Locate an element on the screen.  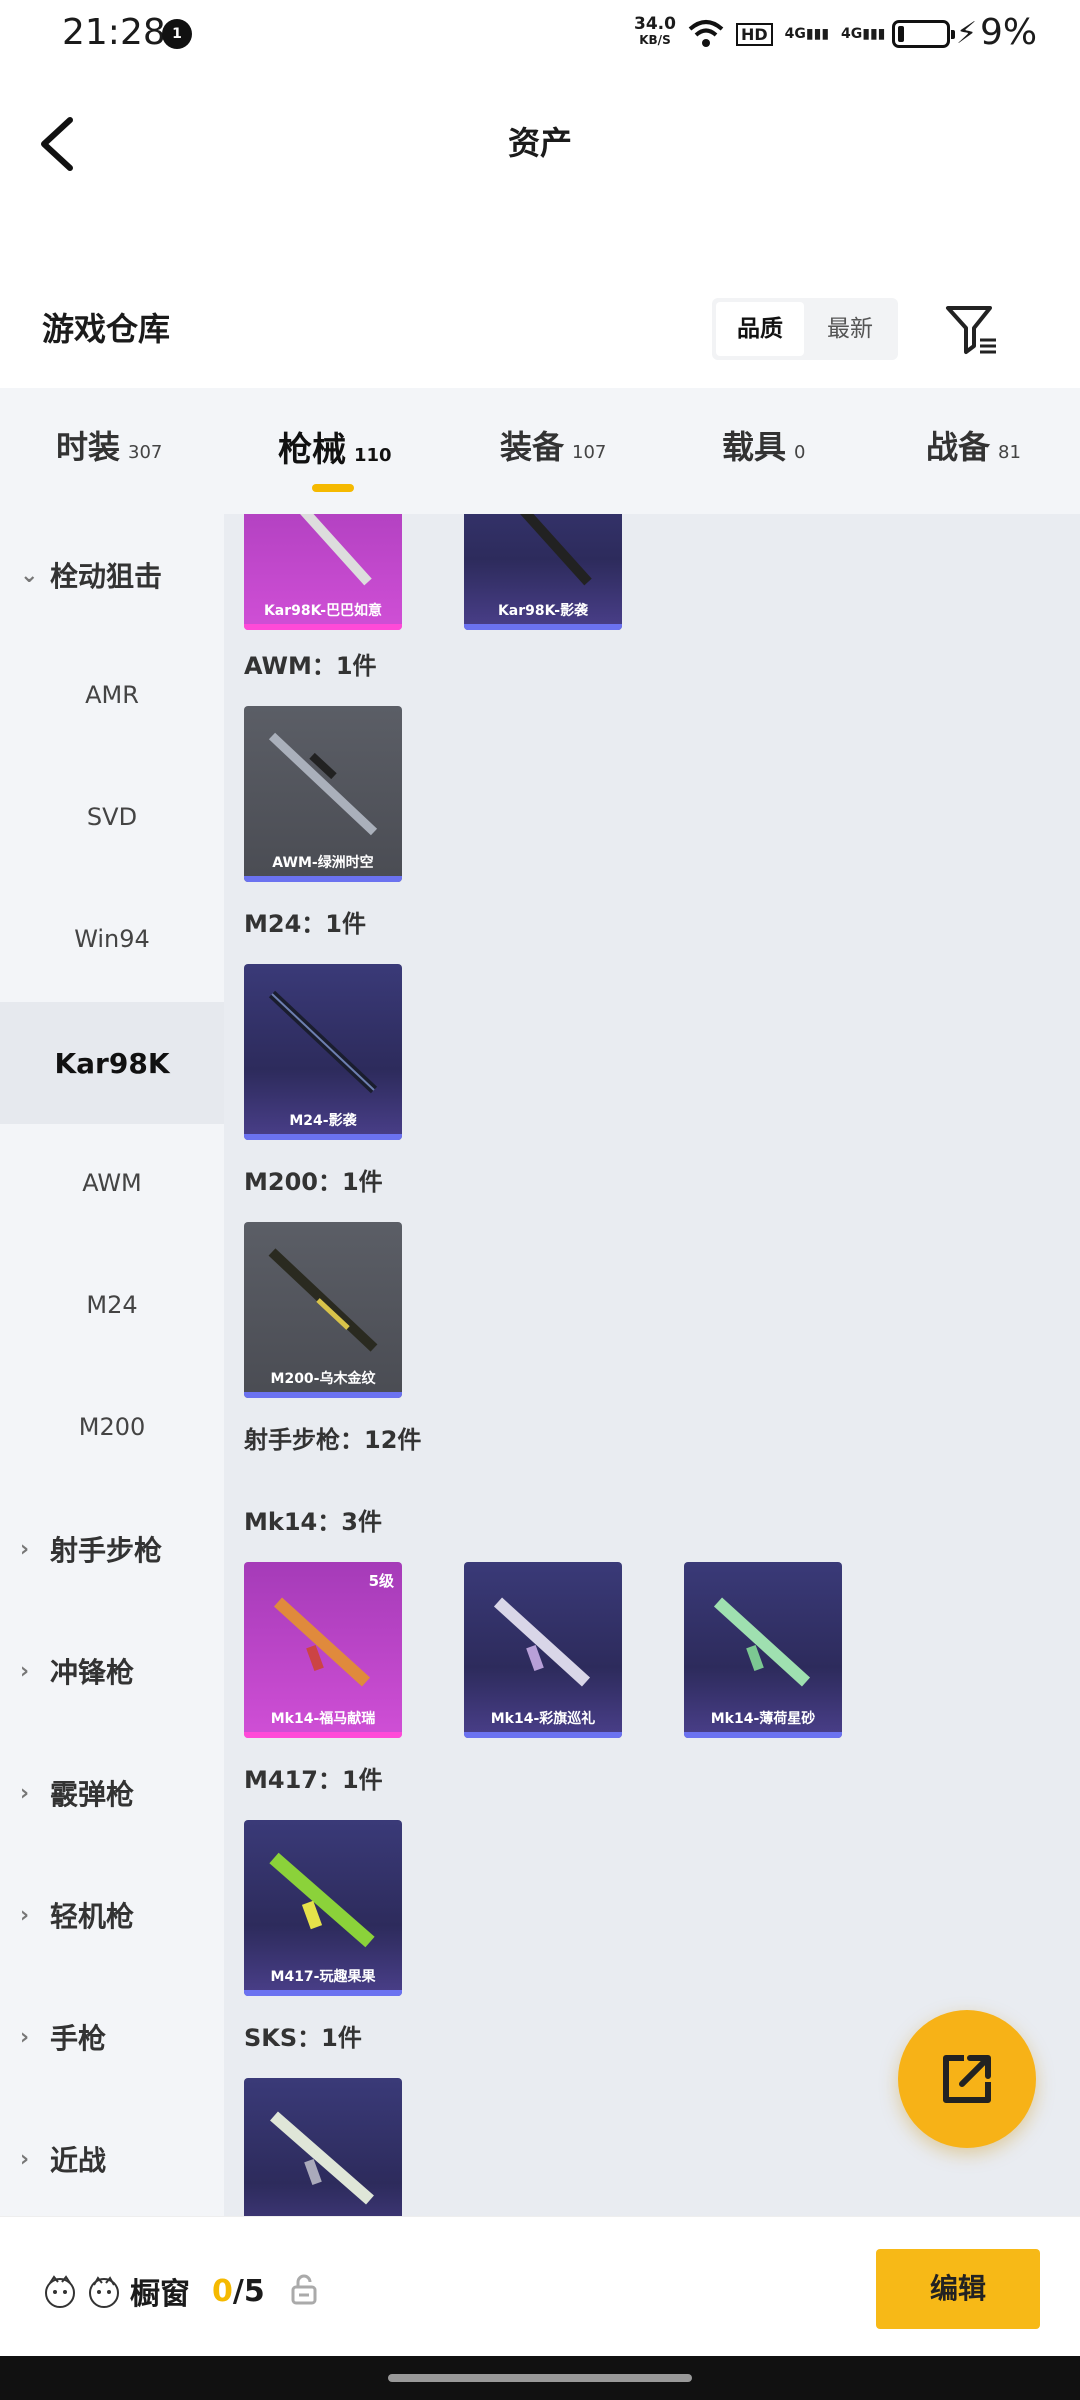
filter-icon is located at coordinates (971, 330).